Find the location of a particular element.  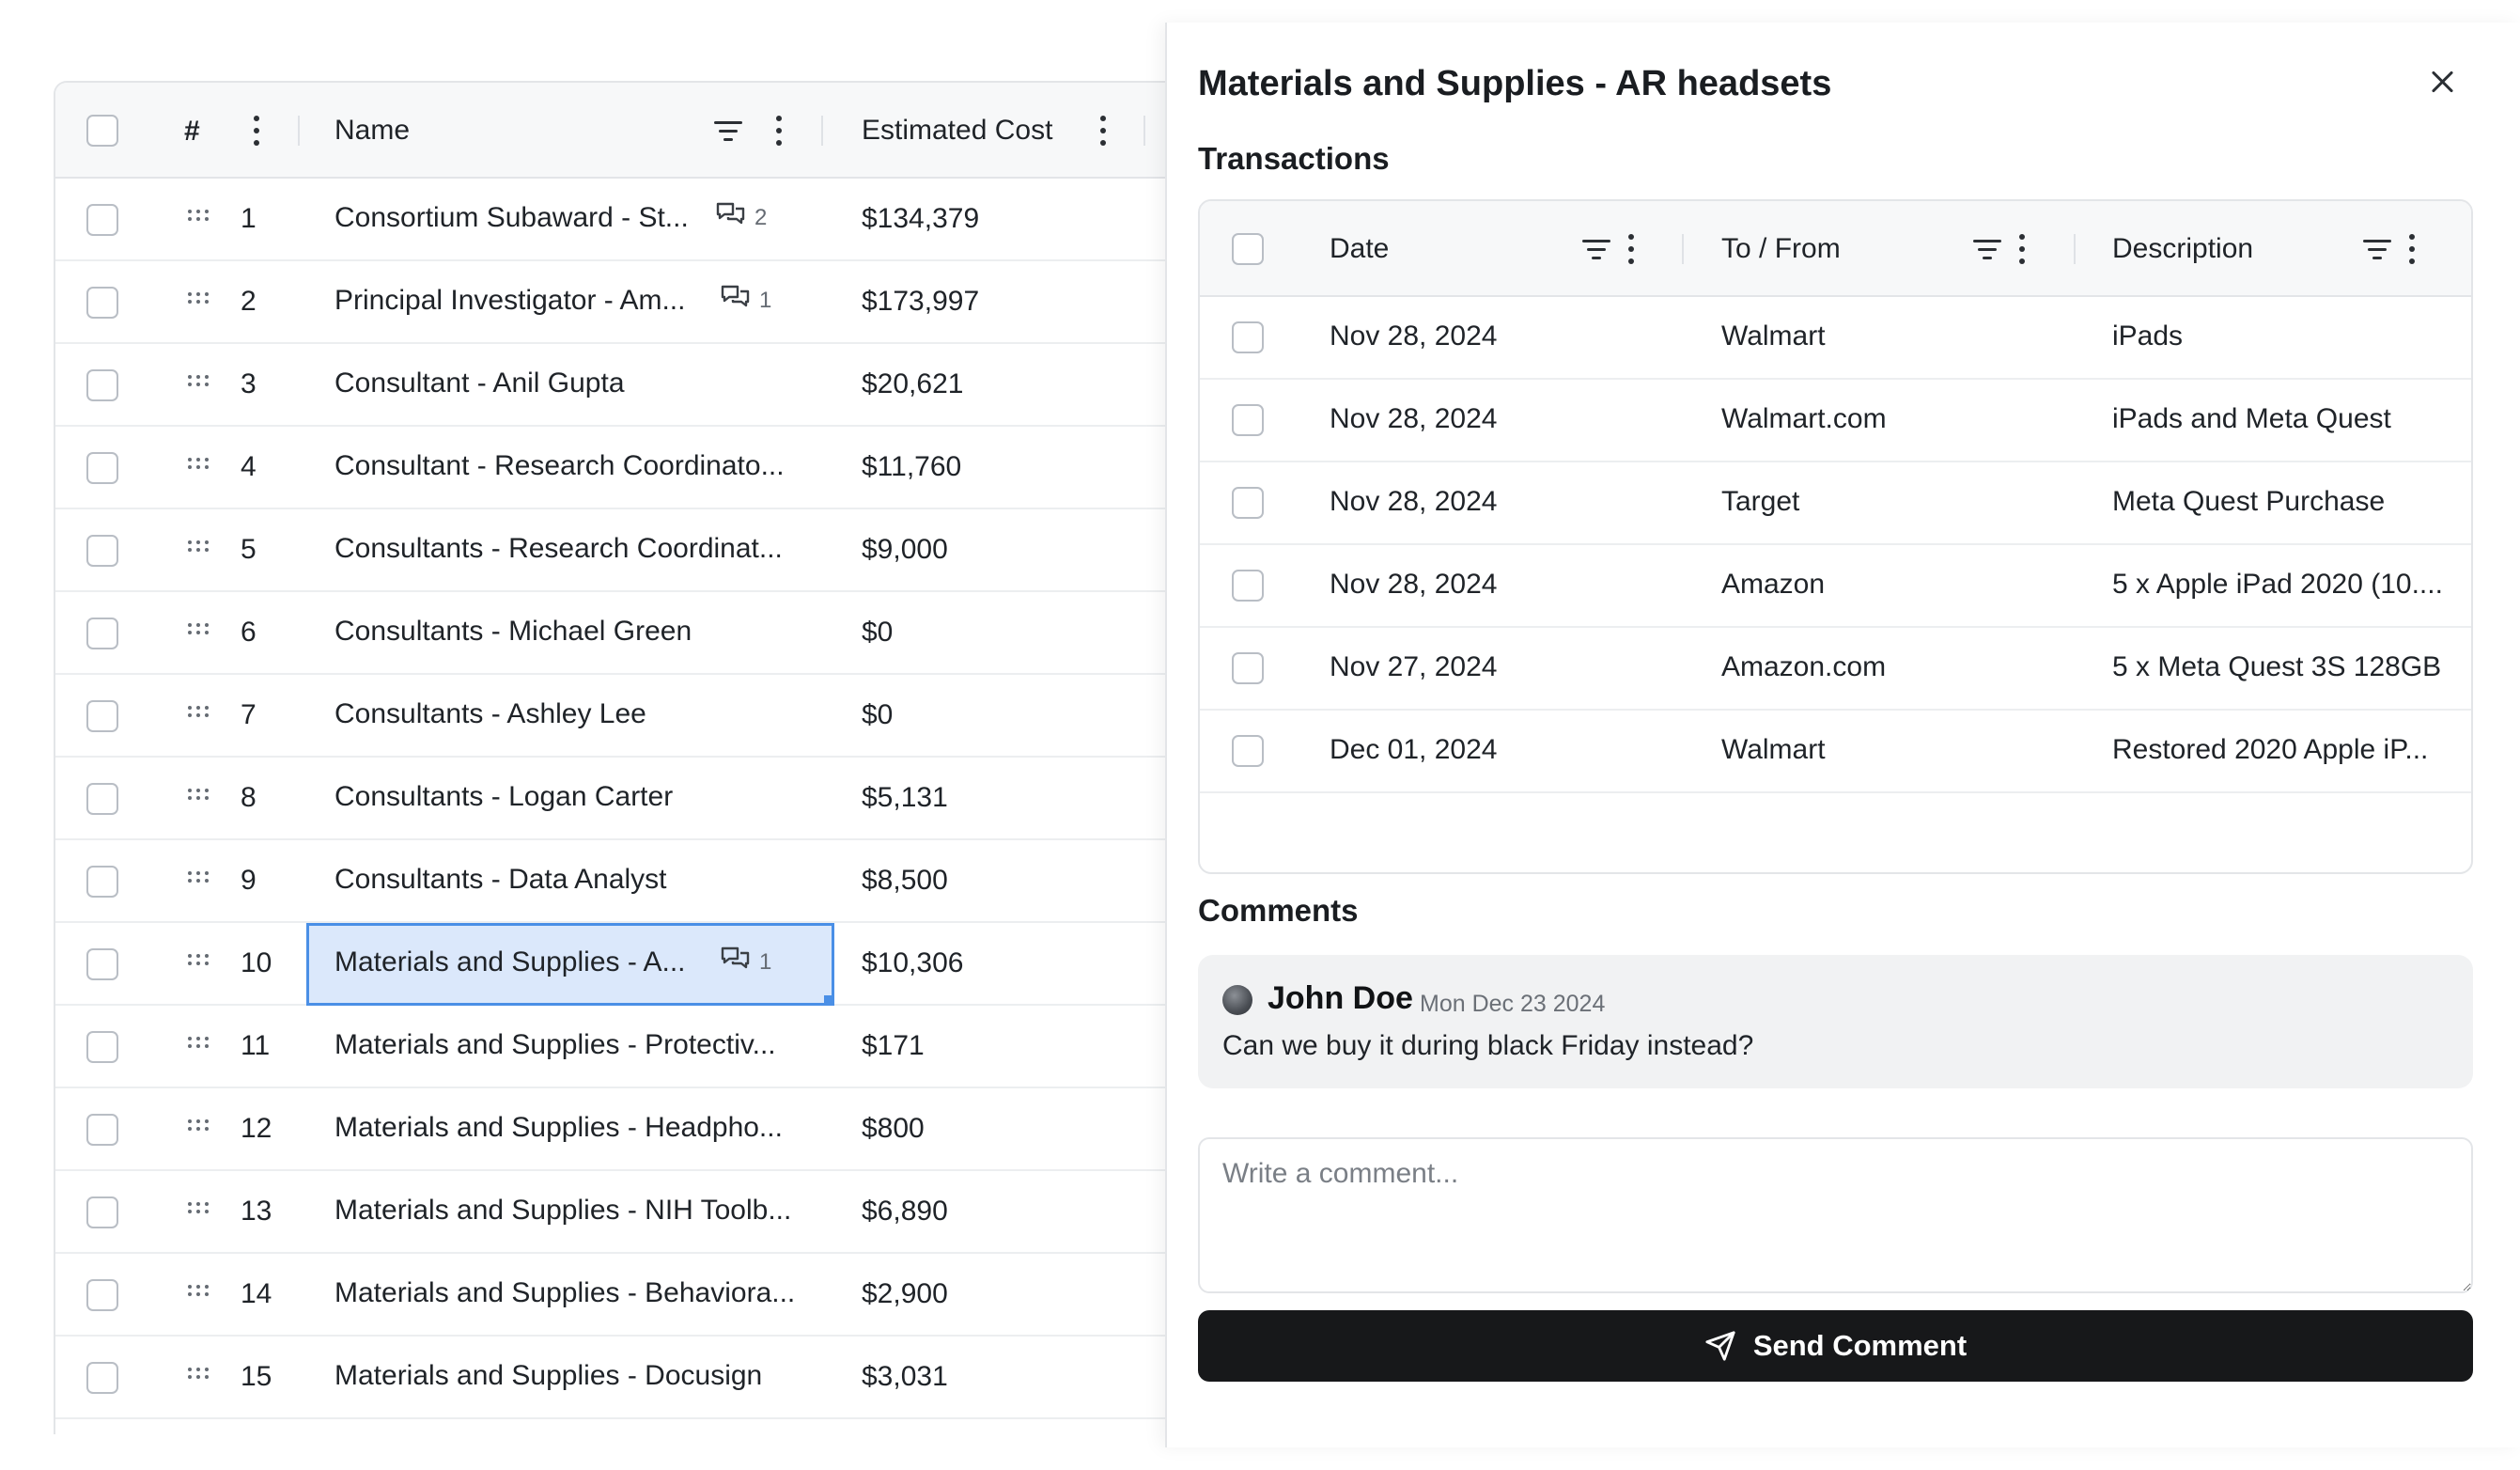

table-row: 3 Consultant - Anil Gupta $20,621 is located at coordinates (610, 385).